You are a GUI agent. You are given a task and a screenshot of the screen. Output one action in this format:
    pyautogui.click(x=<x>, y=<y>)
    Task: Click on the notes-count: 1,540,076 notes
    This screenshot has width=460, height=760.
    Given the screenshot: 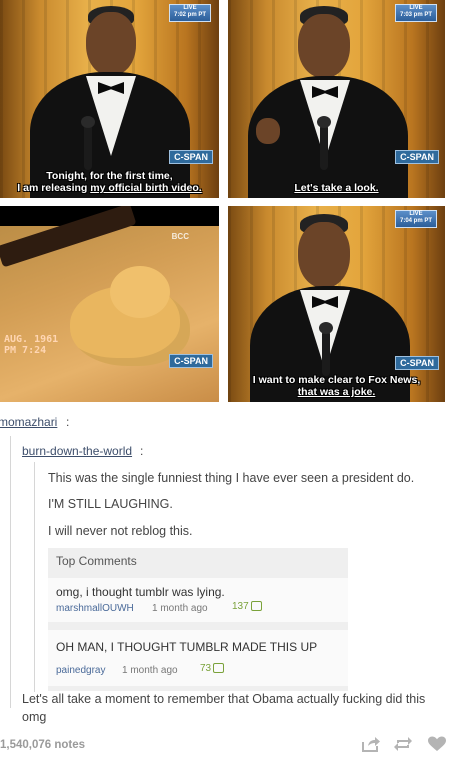 What is the action you would take?
    pyautogui.click(x=42, y=745)
    